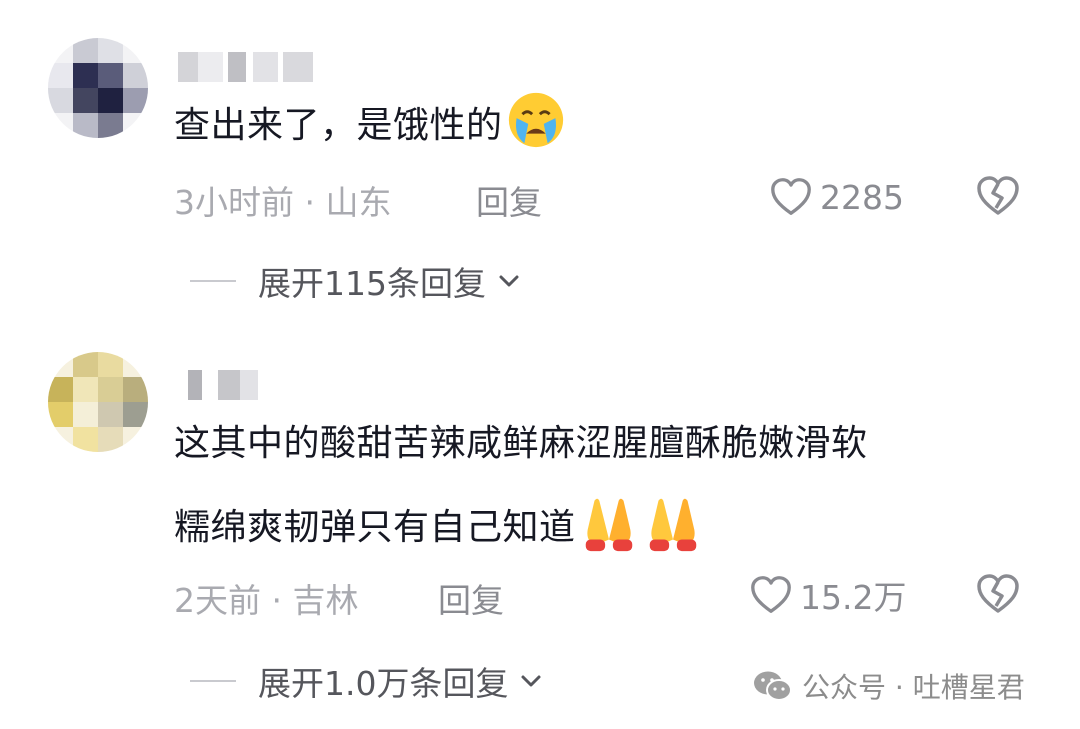 The image size is (1080, 729). What do you see at coordinates (338, 125) in the screenshot?
I see `comment-text-content: 查出来了，是饿性的` at bounding box center [338, 125].